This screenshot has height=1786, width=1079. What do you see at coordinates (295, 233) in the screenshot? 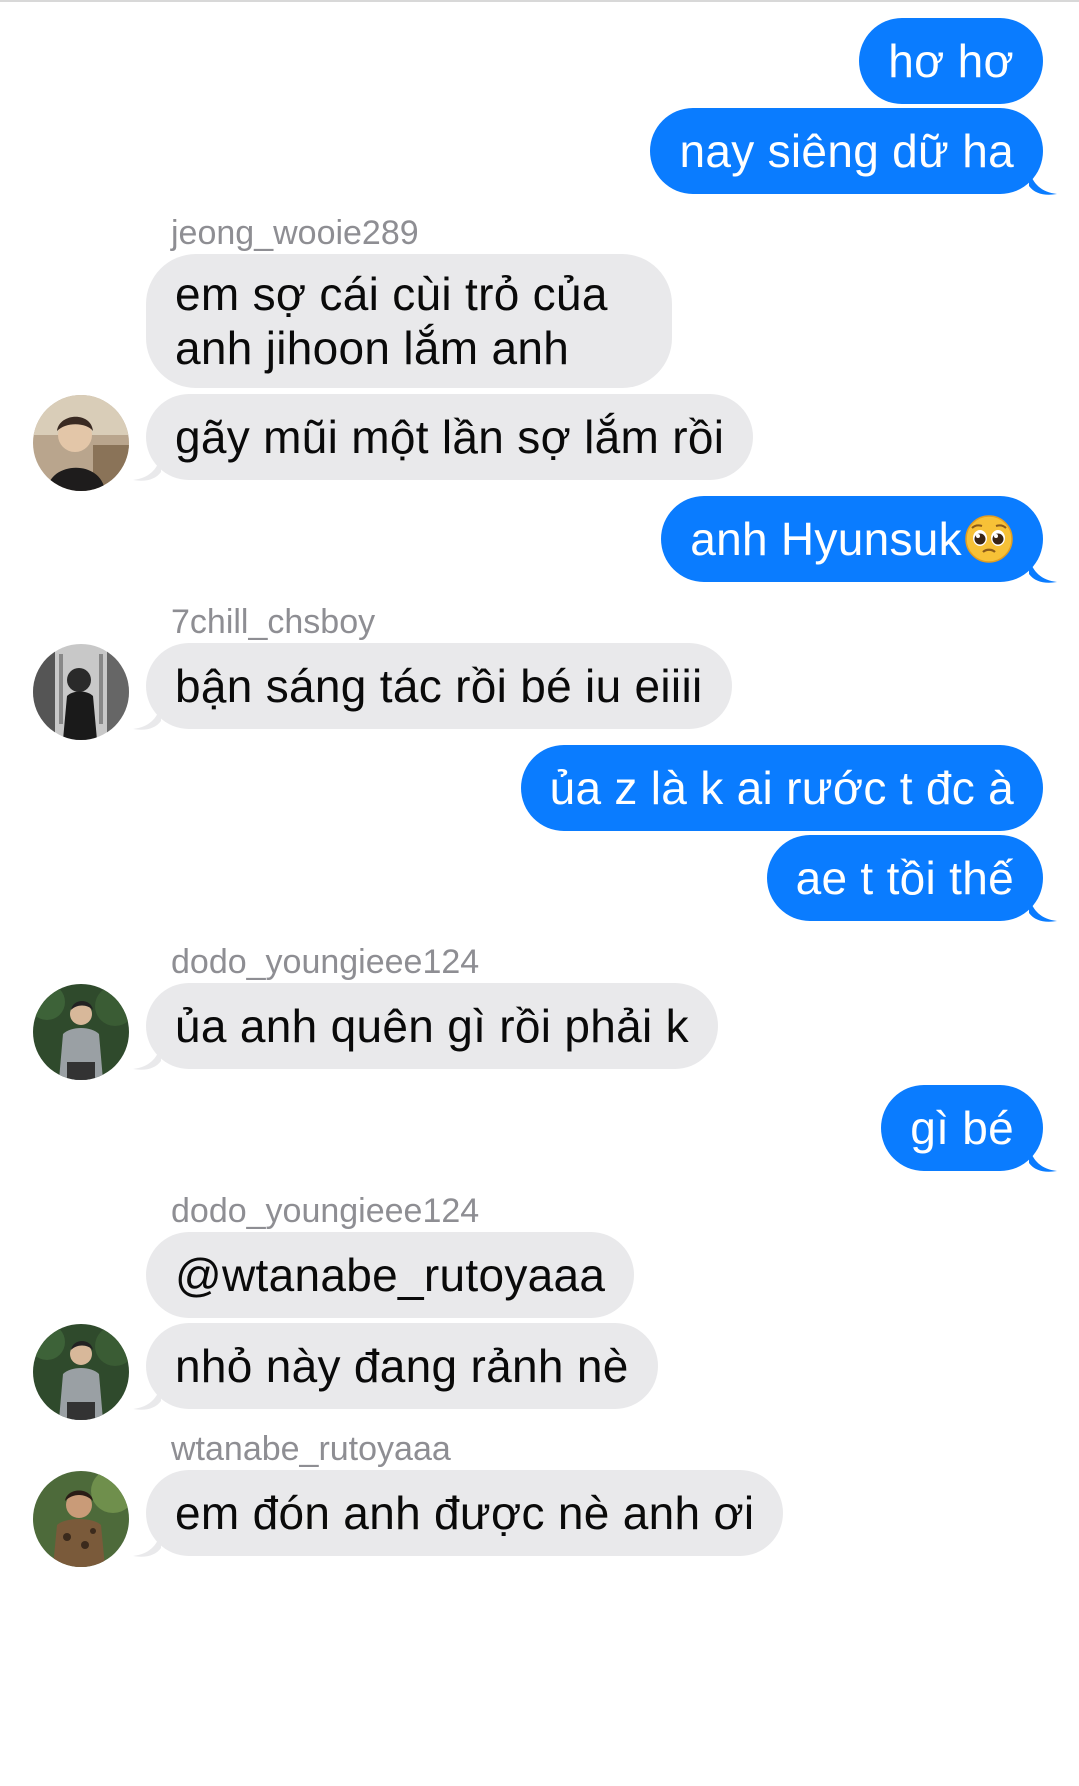
I see `sender-name: jeong_wooie289` at bounding box center [295, 233].